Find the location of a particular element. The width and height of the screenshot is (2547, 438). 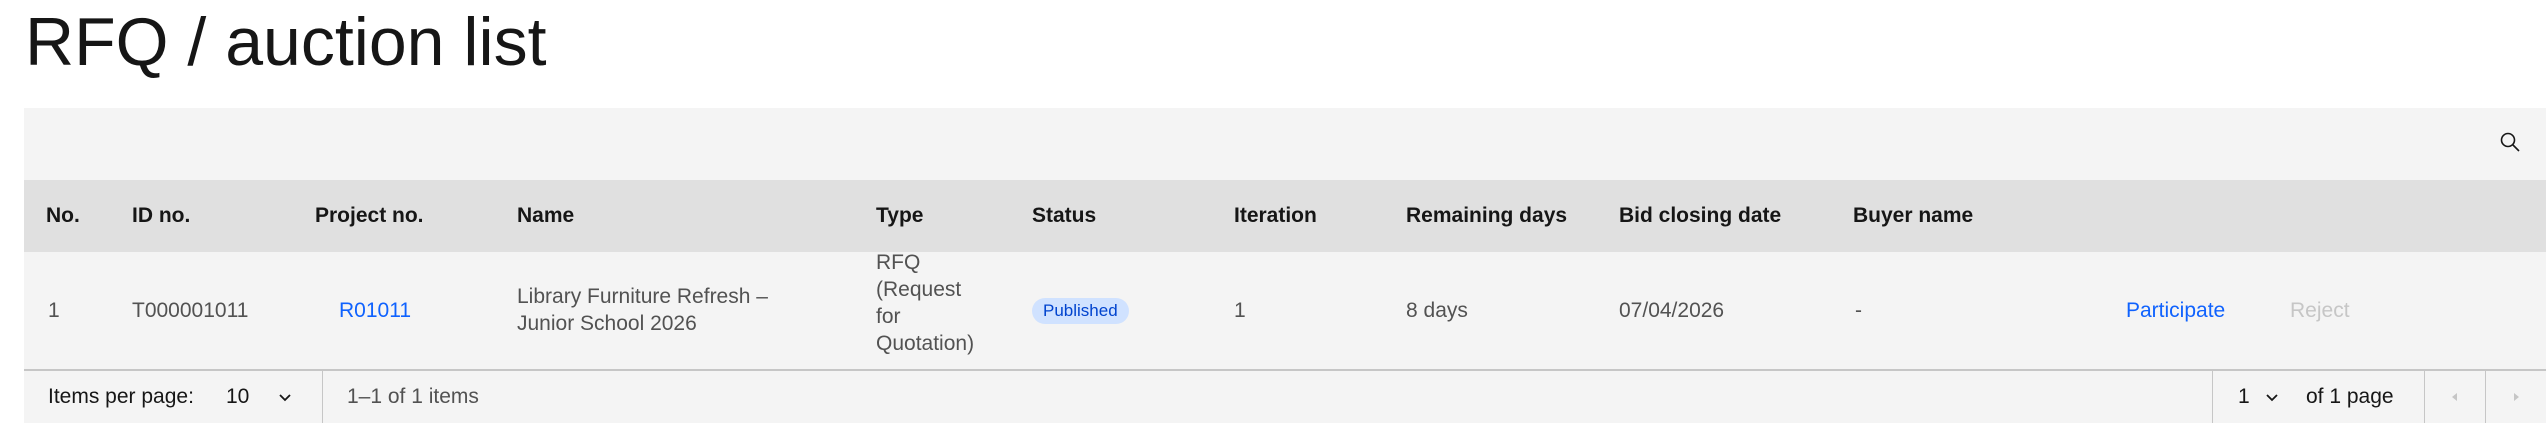

status-badge: Published is located at coordinates (1080, 310).